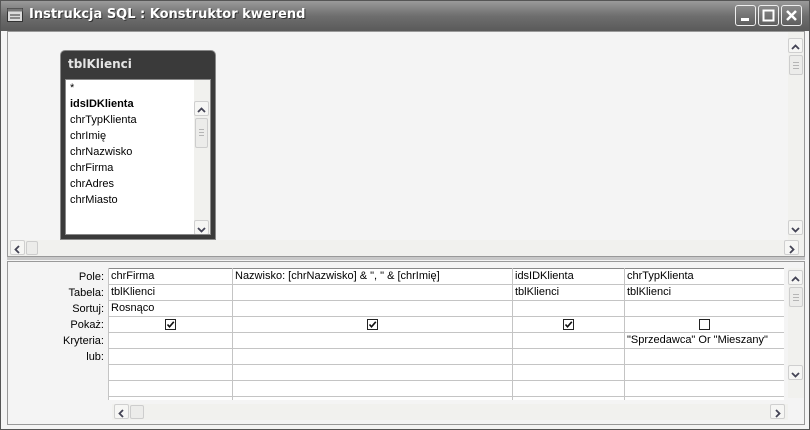 The width and height of the screenshot is (810, 430). Describe the element at coordinates (406, 258) in the screenshot. I see `pane-splitter` at that location.